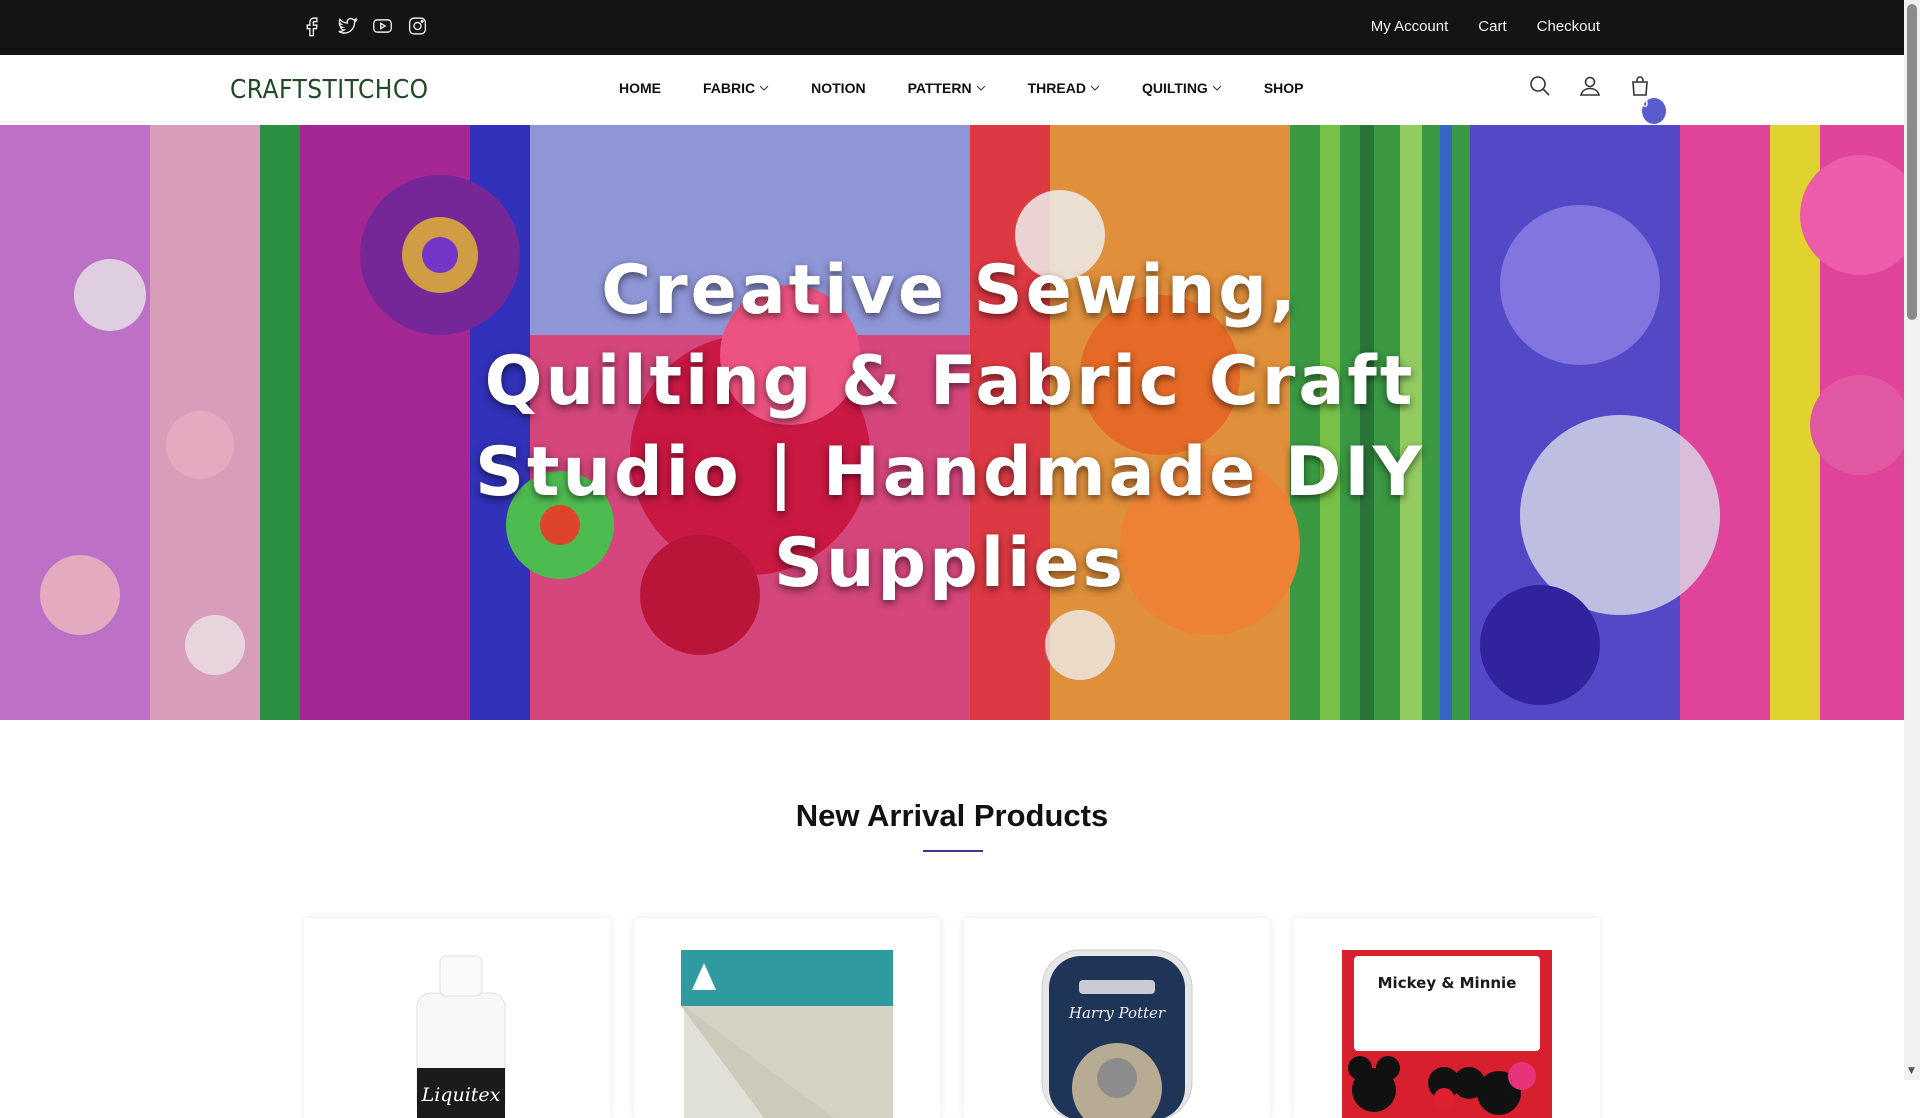 The width and height of the screenshot is (1920, 1118). I want to click on nav-pattern-label: PATTERN, so click(939, 88).